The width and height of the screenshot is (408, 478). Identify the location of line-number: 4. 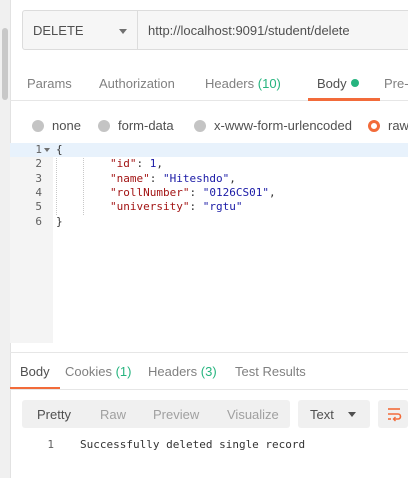
(38, 192).